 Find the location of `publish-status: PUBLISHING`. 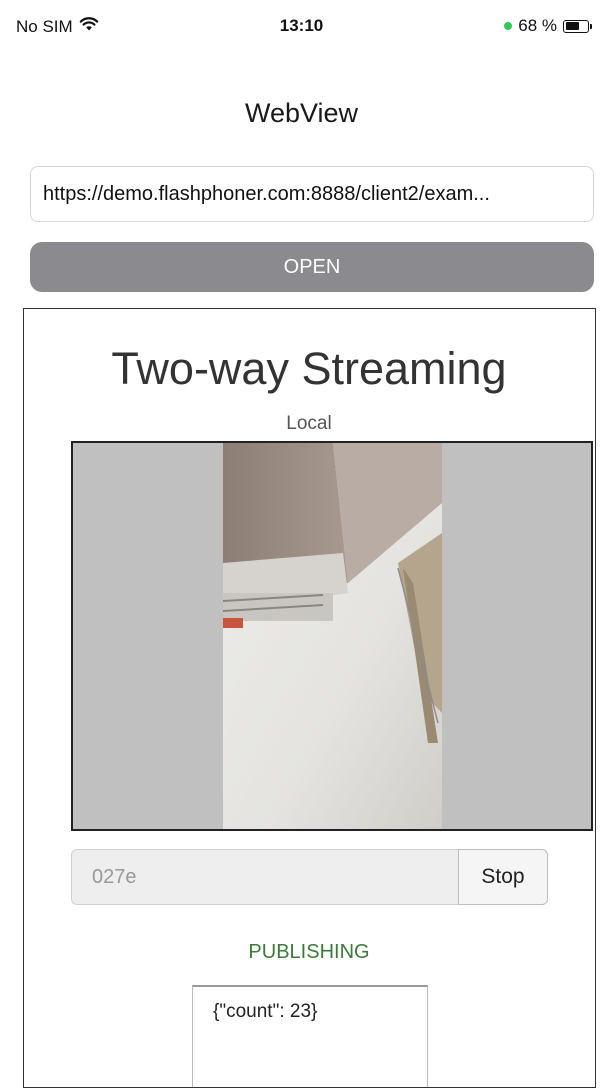

publish-status: PUBLISHING is located at coordinates (309, 952).